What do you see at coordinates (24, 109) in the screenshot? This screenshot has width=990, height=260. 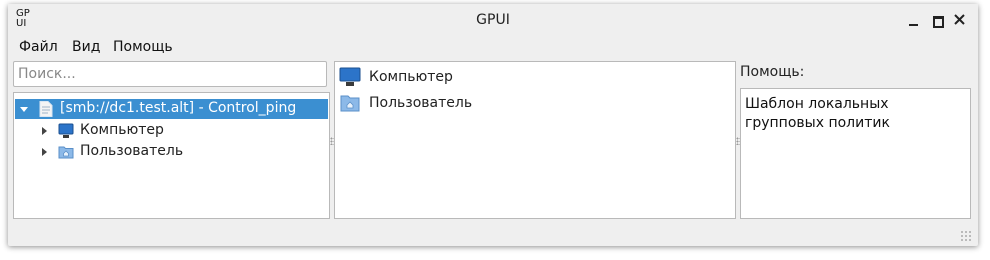 I see `collapse-arrow-icon` at bounding box center [24, 109].